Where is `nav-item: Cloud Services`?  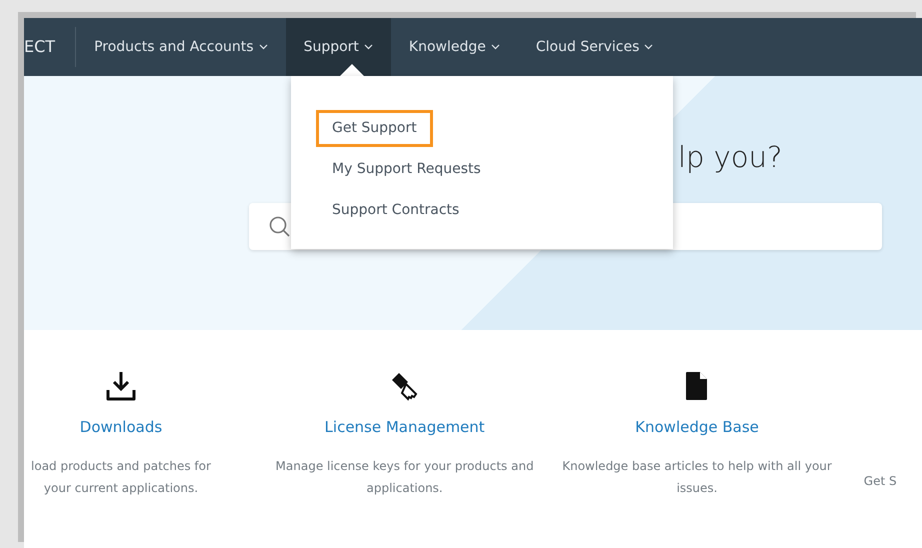 nav-item: Cloud Services is located at coordinates (595, 47).